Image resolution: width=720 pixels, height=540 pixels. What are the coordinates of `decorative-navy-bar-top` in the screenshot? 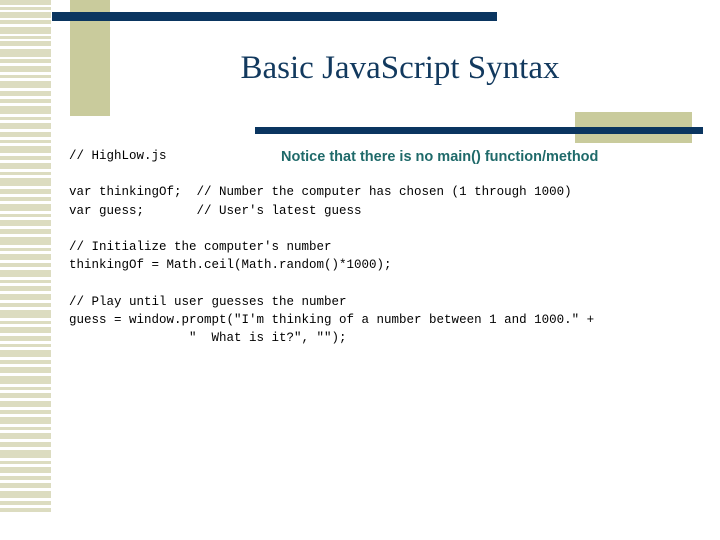 It's located at (274, 16).